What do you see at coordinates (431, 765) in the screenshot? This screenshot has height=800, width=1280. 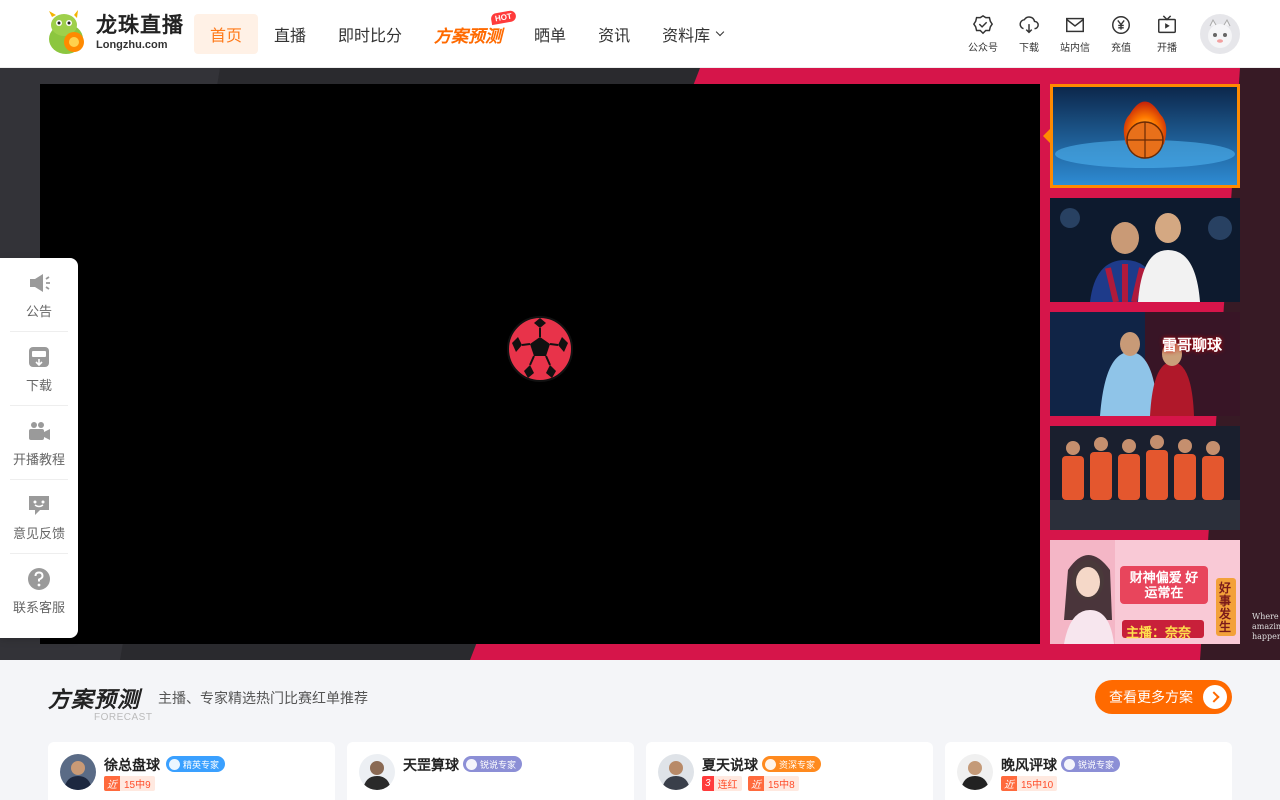 I see `expert-name: 天罡算球` at bounding box center [431, 765].